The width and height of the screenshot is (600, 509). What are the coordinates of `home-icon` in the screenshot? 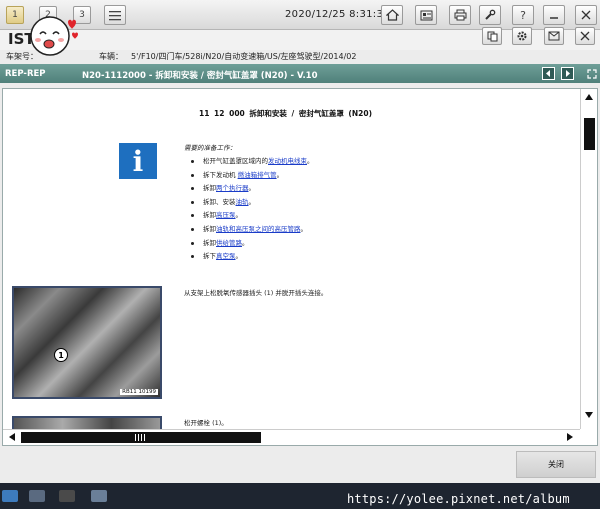 It's located at (392, 15).